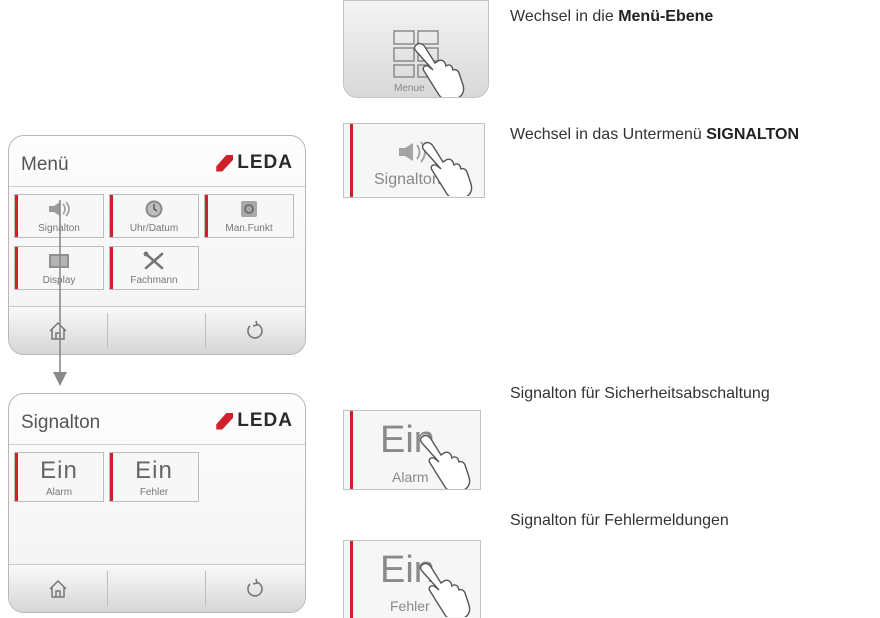 This screenshot has height=618, width=880. Describe the element at coordinates (154, 228) in the screenshot. I see `tile-label: Uhr/Datum` at that location.